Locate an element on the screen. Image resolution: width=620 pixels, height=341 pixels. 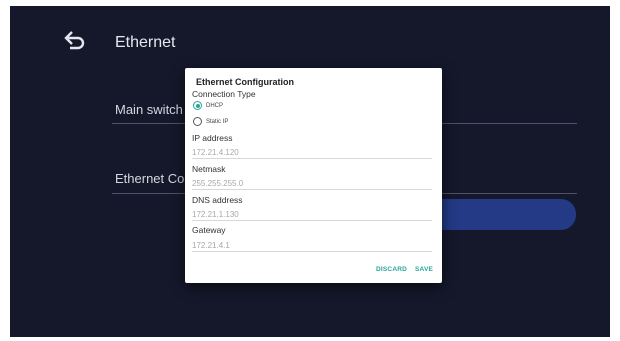
ip-address-field: 172.21.4.120 is located at coordinates (312, 153).